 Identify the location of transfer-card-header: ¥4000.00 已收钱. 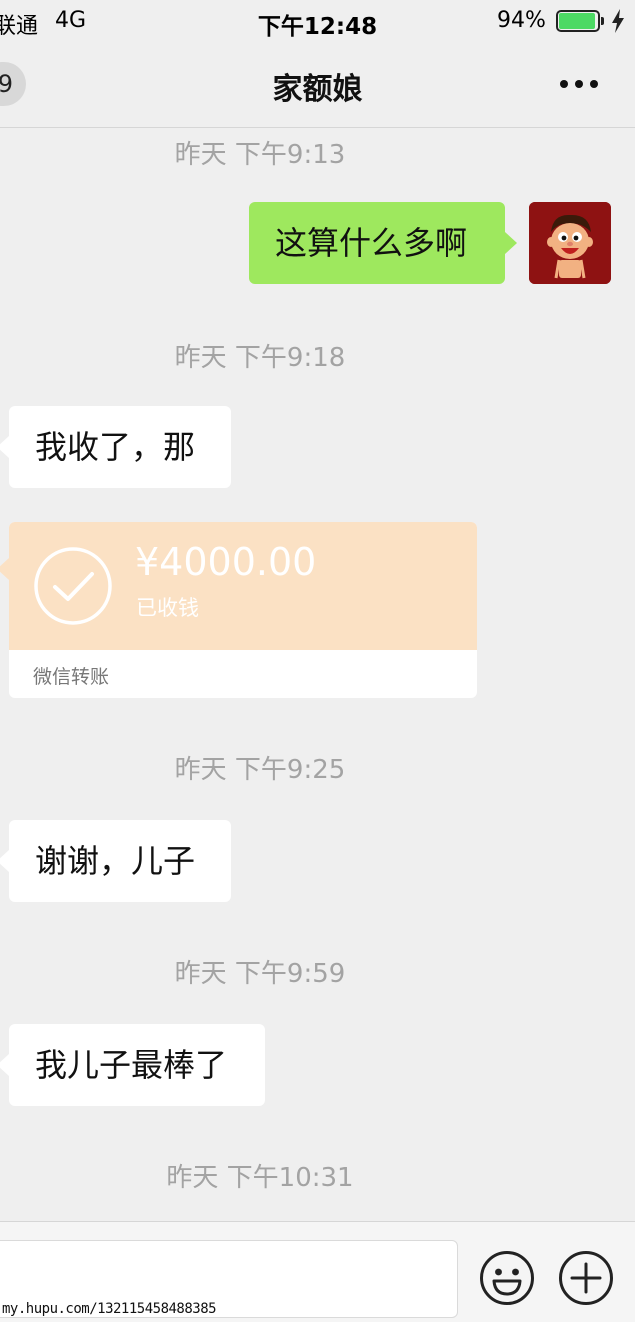
(243, 586).